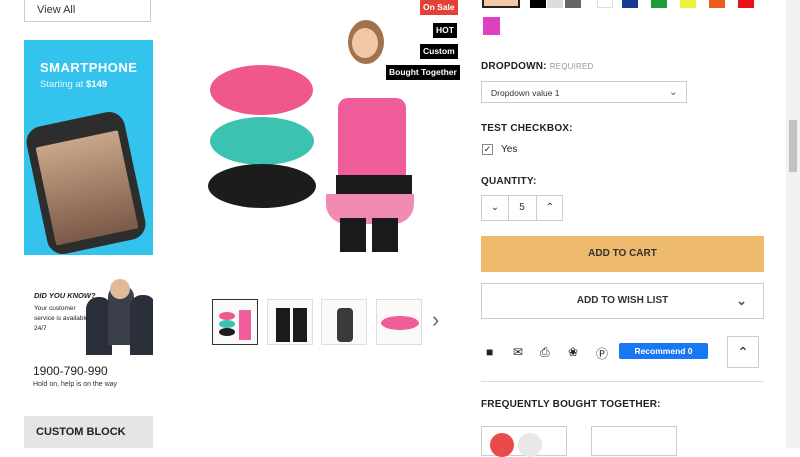 Image resolution: width=800 pixels, height=457 pixels. I want to click on support-phone: 1900-790-990, so click(70, 371).